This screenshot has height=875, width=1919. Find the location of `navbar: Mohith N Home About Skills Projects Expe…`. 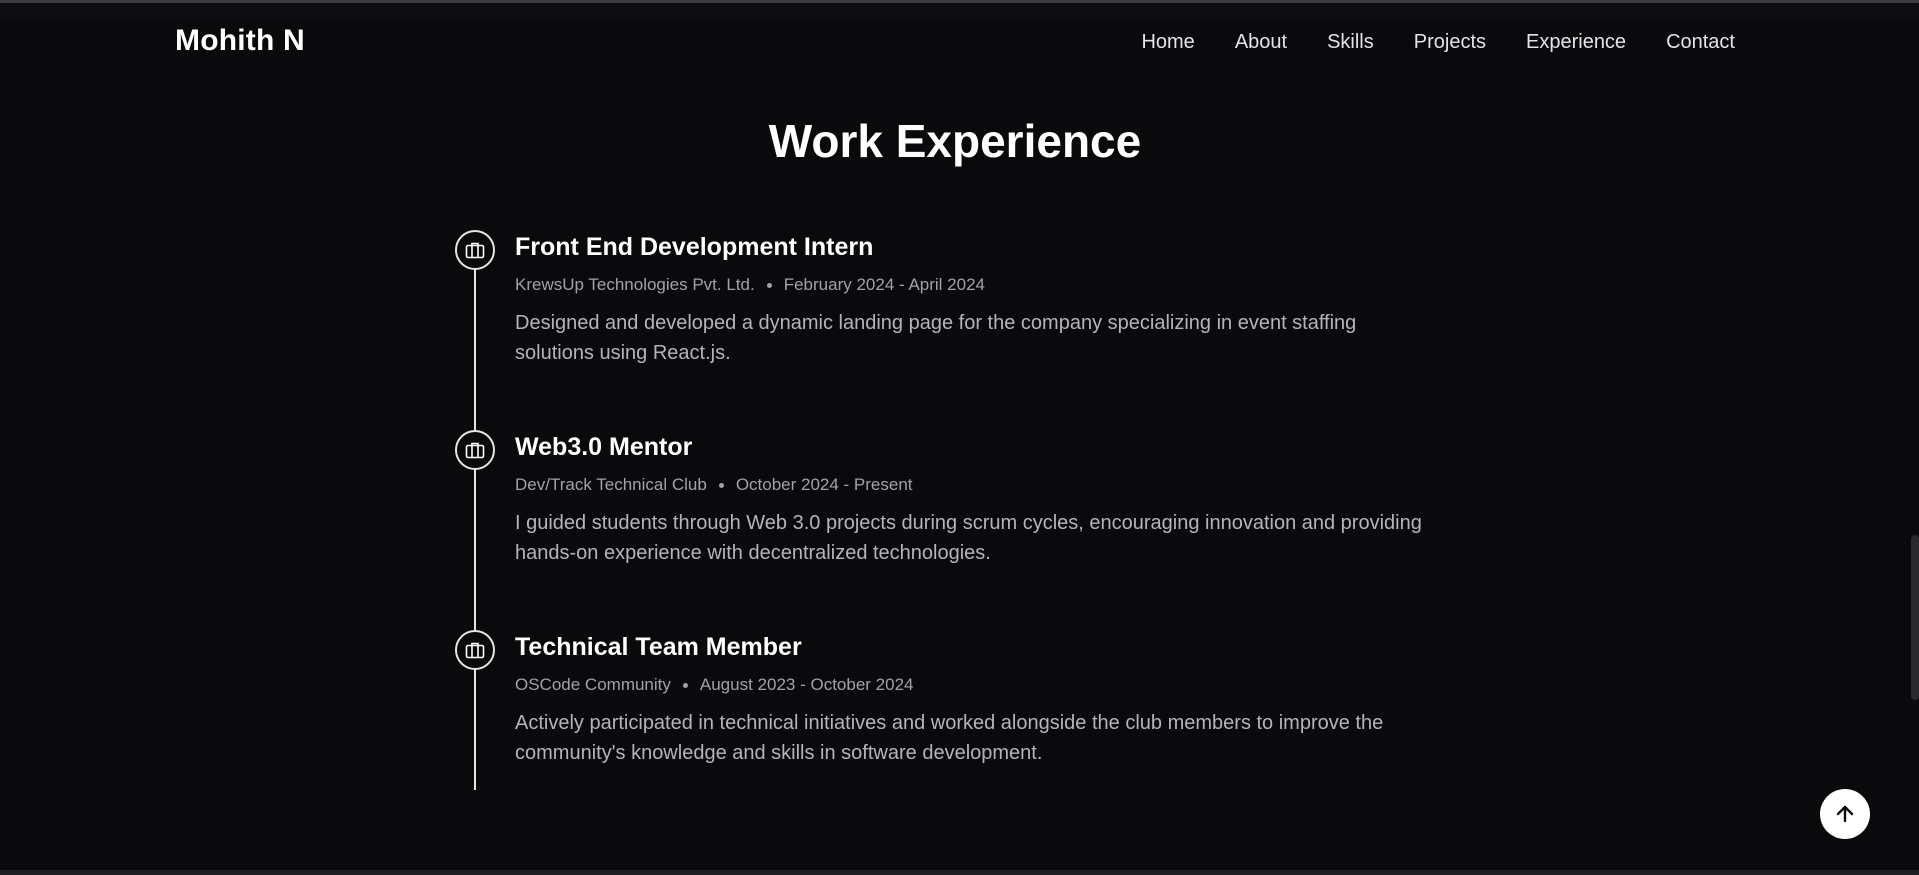

navbar: Mohith N Home About Skills Projects Expe… is located at coordinates (959, 42).